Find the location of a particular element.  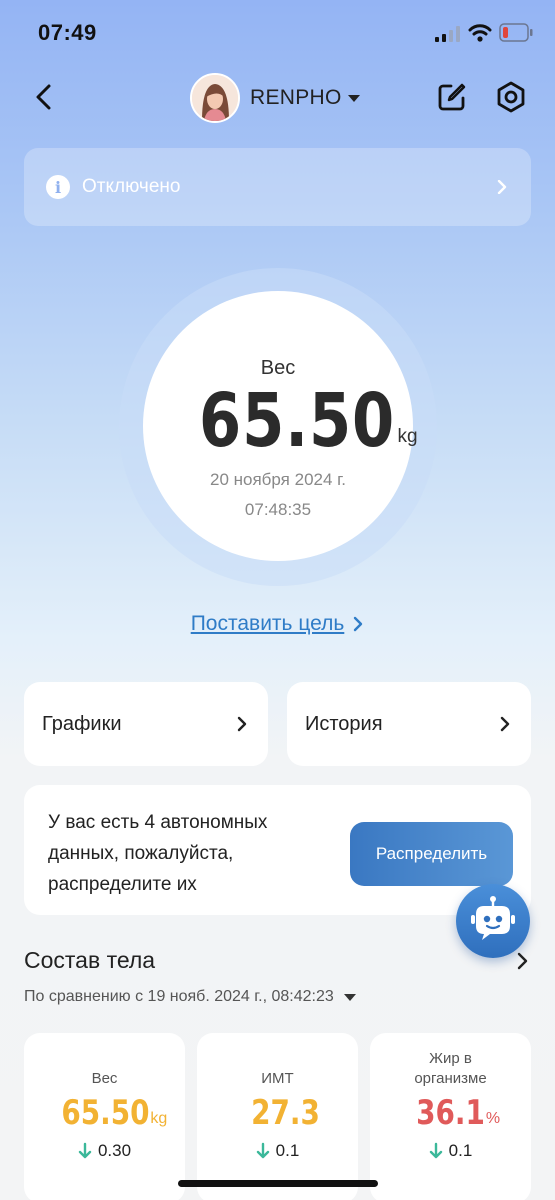

assistant-bot-button is located at coordinates (493, 921).